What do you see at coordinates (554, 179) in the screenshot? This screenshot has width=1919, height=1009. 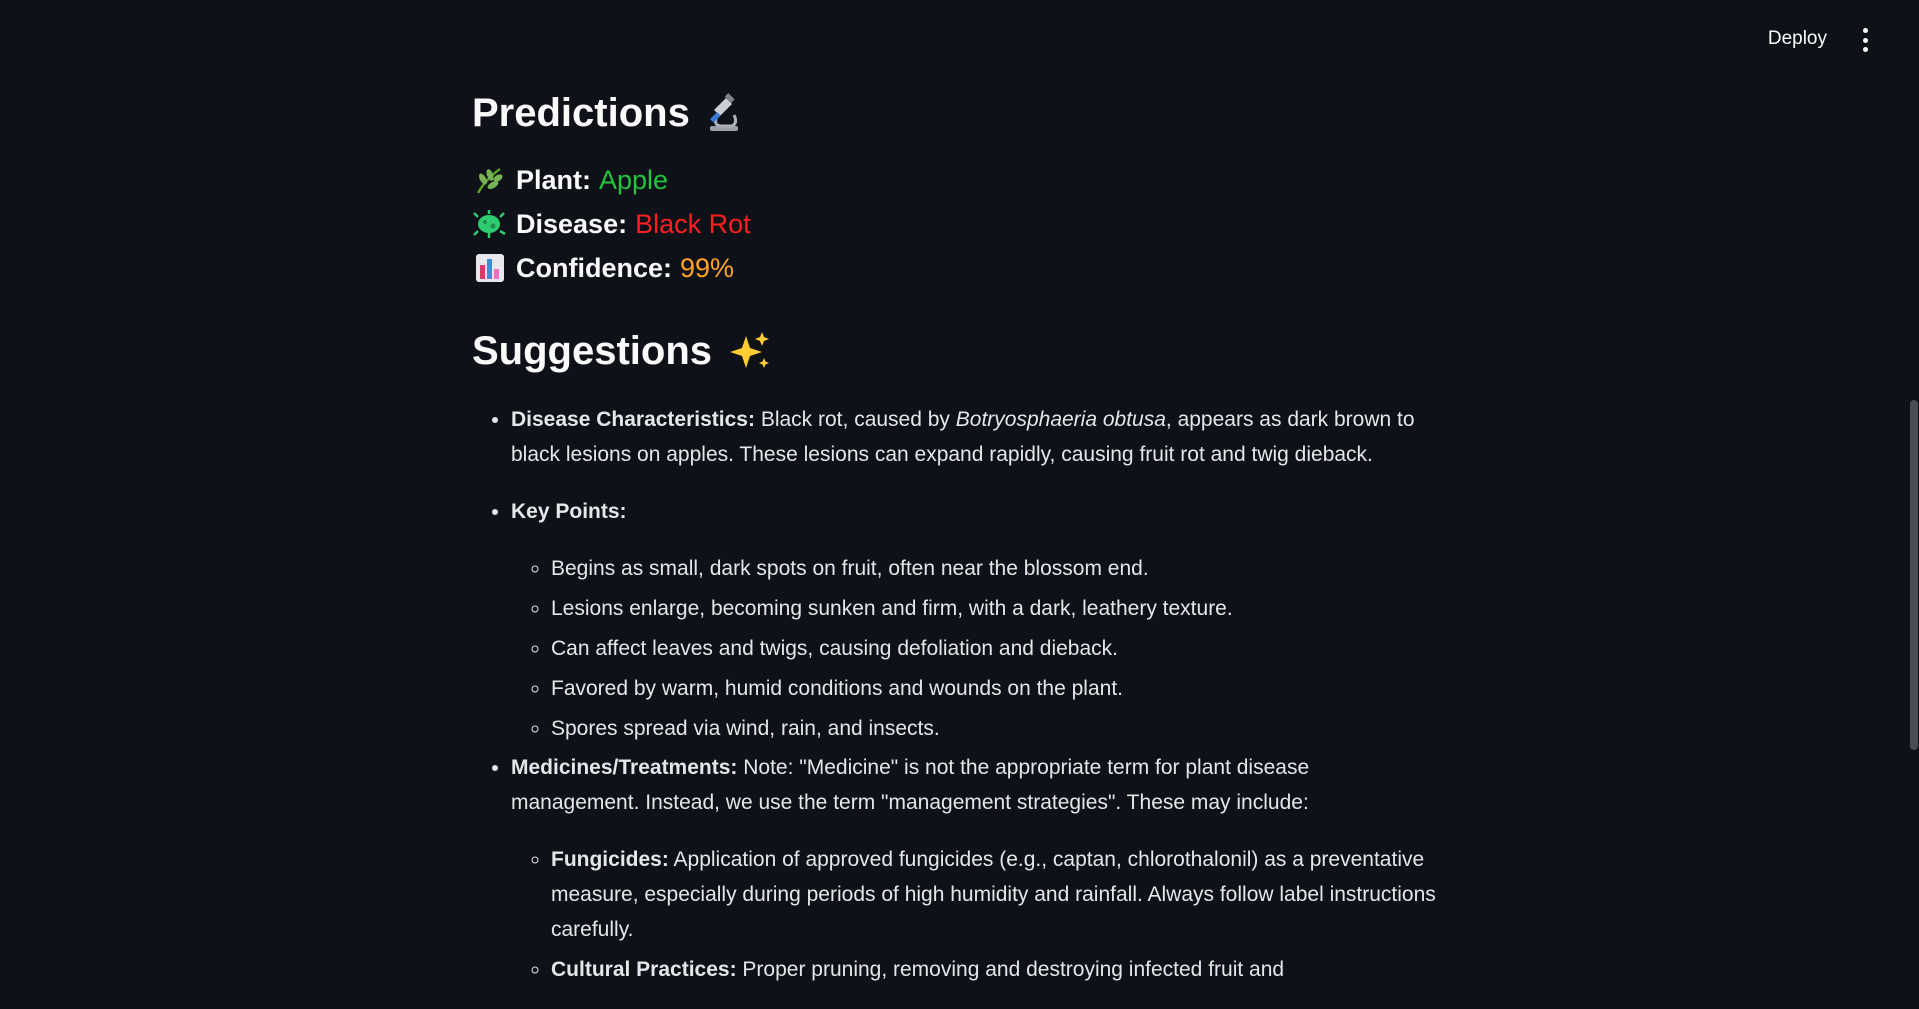 I see `plant-label: Plant:` at bounding box center [554, 179].